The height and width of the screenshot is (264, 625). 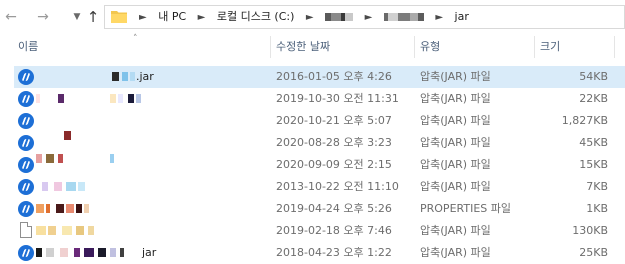 What do you see at coordinates (593, 142) in the screenshot?
I see `file-size: 45KB` at bounding box center [593, 142].